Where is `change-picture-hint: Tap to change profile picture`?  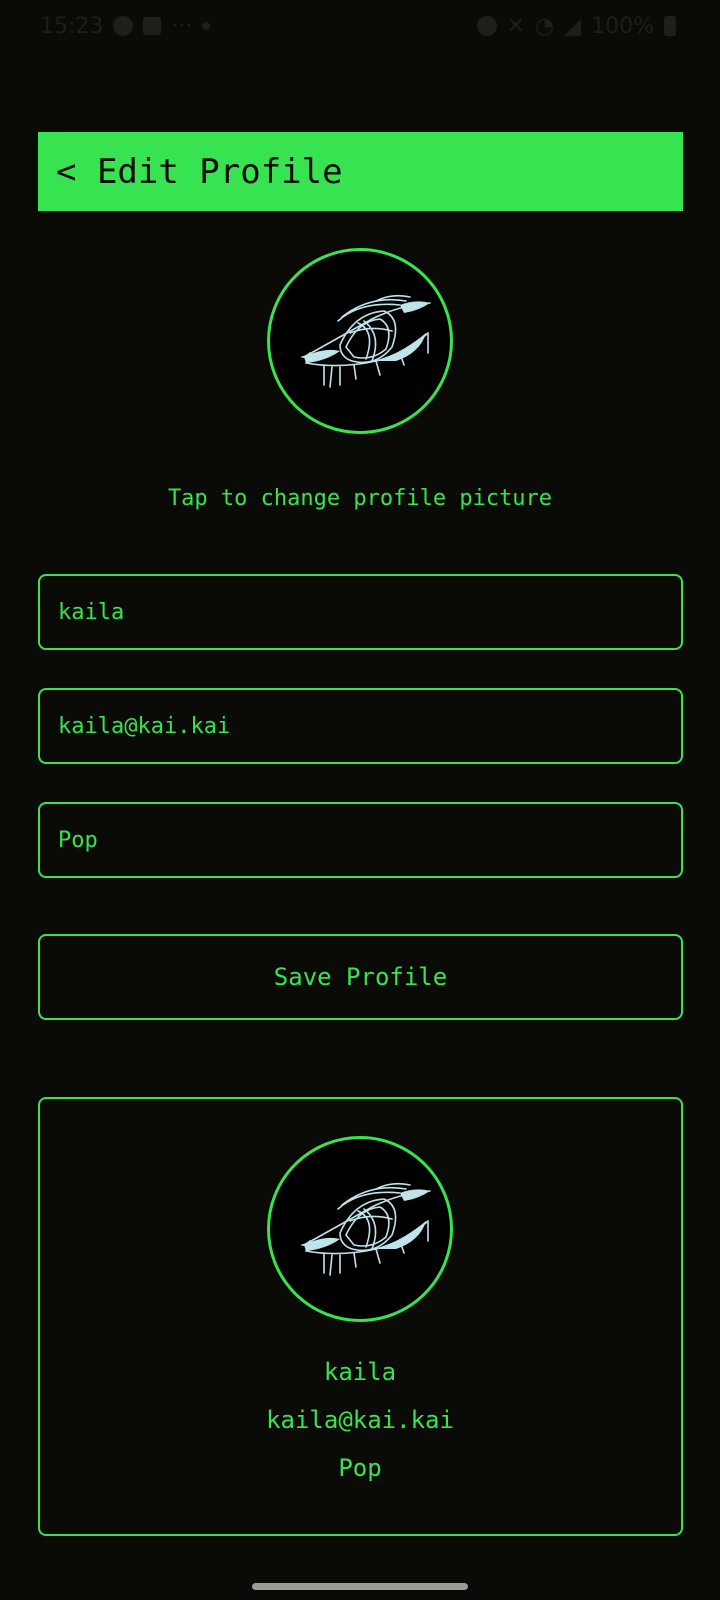
change-picture-hint: Tap to change profile picture is located at coordinates (360, 498).